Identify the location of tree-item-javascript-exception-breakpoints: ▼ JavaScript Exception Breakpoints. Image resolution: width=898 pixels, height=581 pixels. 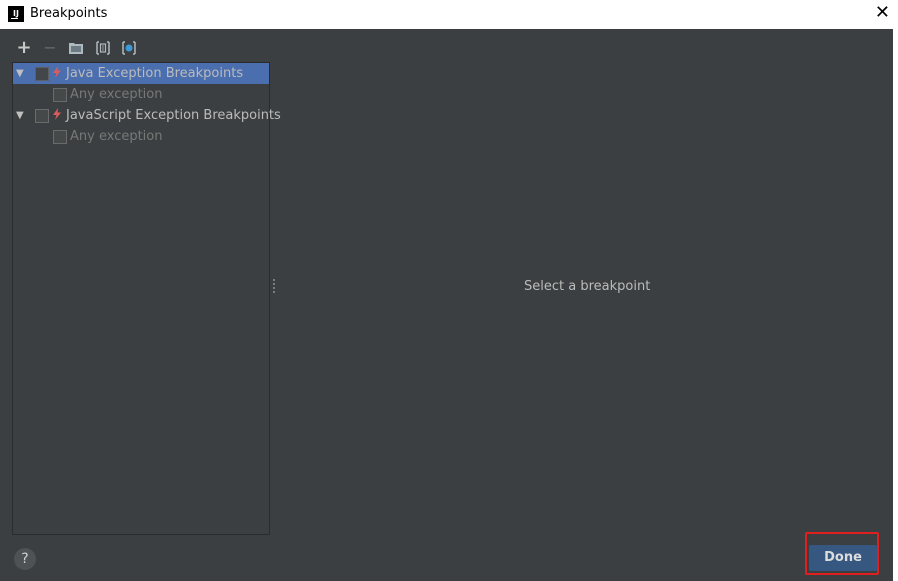
(147, 115).